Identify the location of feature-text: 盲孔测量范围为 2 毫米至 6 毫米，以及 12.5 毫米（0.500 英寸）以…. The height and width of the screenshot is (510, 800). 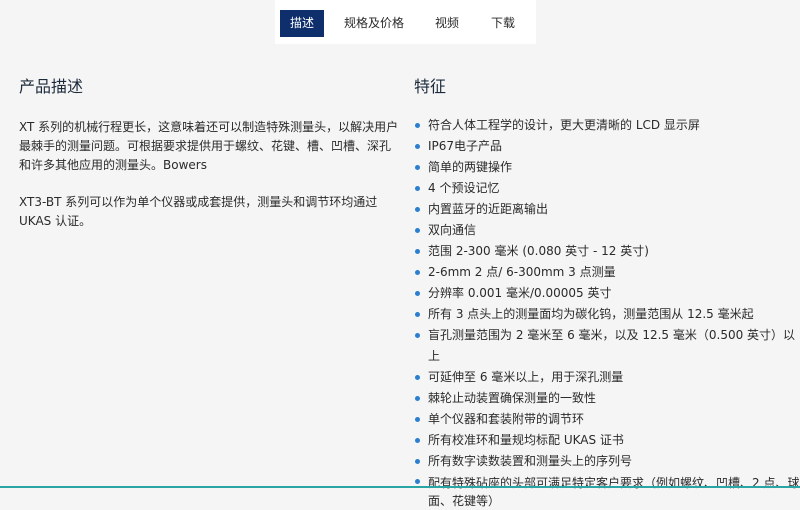
(612, 345).